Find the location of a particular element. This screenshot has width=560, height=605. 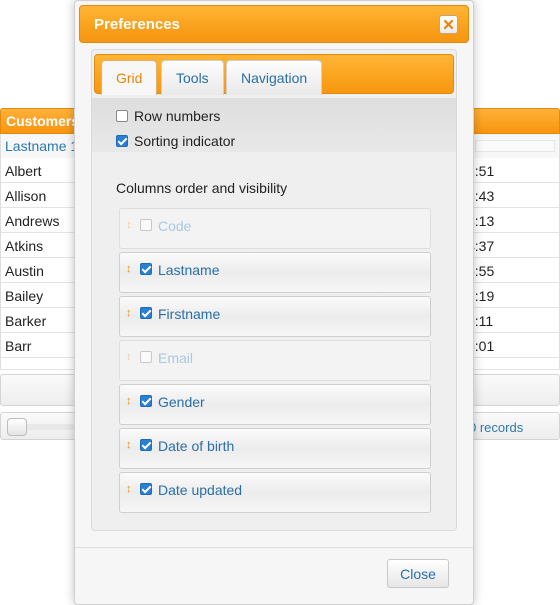

cell-name: Atkins is located at coordinates (24, 246).